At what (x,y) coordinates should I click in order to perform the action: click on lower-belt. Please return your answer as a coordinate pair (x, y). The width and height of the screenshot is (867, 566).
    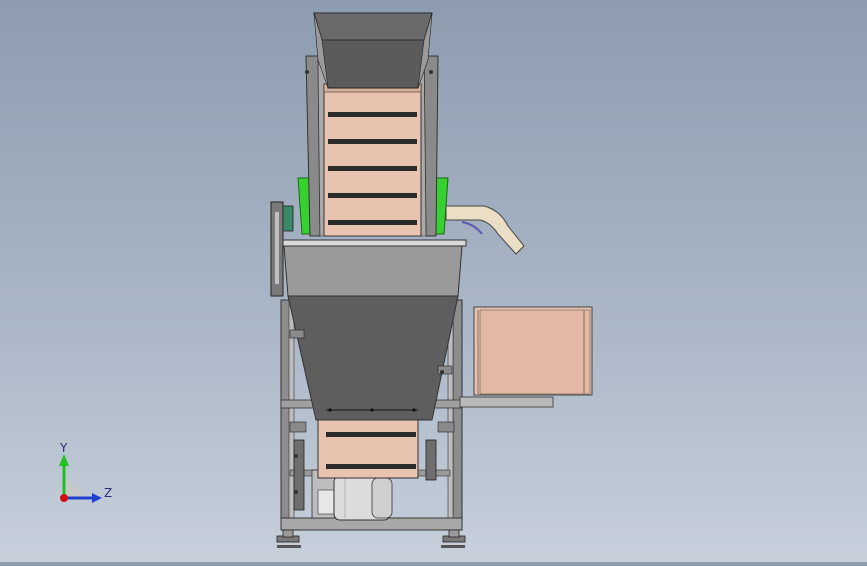
    Looking at the image, I should click on (368, 449).